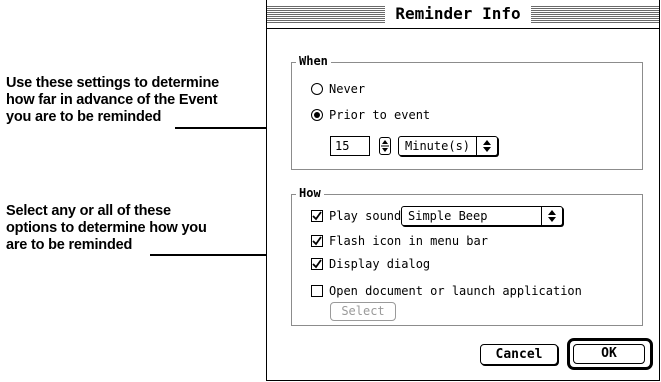 Image resolution: width=661 pixels, height=382 pixels. Describe the element at coordinates (363, 311) in the screenshot. I see `select-button: Select` at that location.